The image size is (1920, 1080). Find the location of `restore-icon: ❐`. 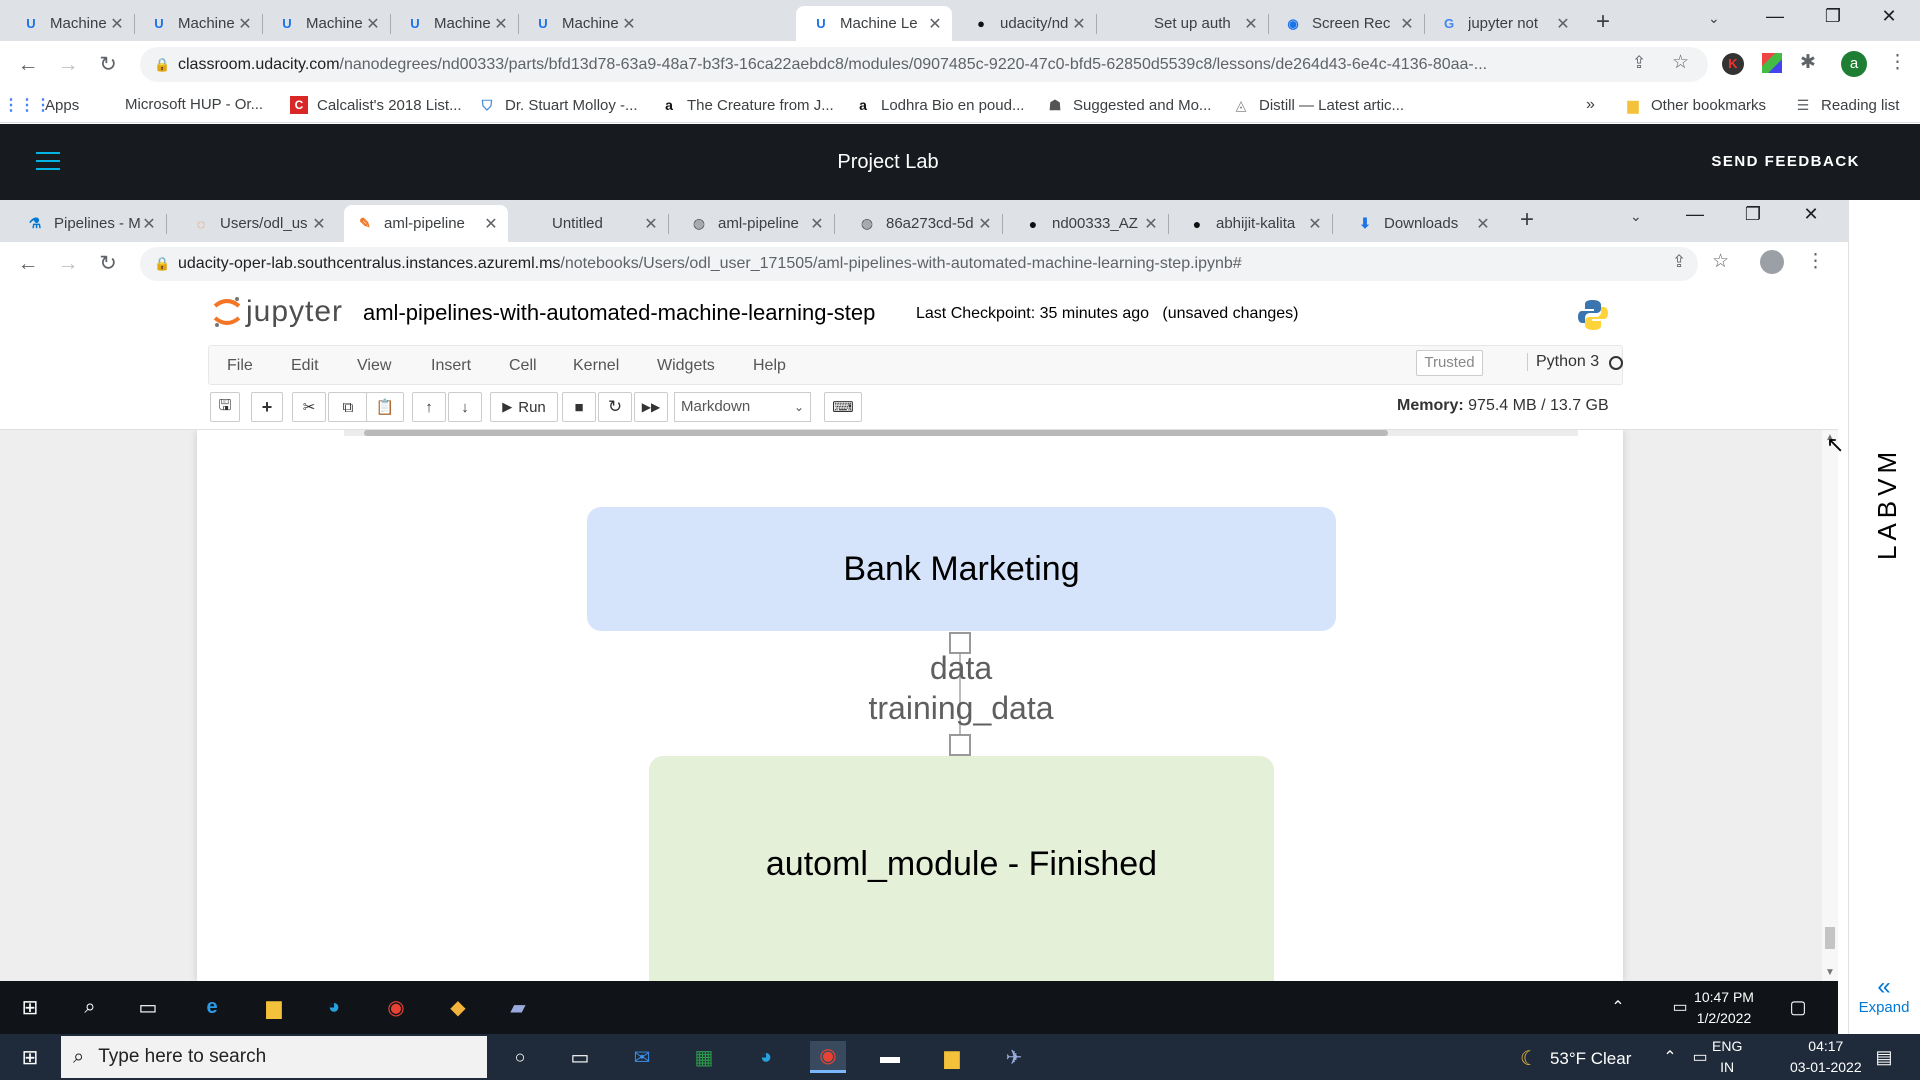

restore-icon: ❐ is located at coordinates (1833, 16).